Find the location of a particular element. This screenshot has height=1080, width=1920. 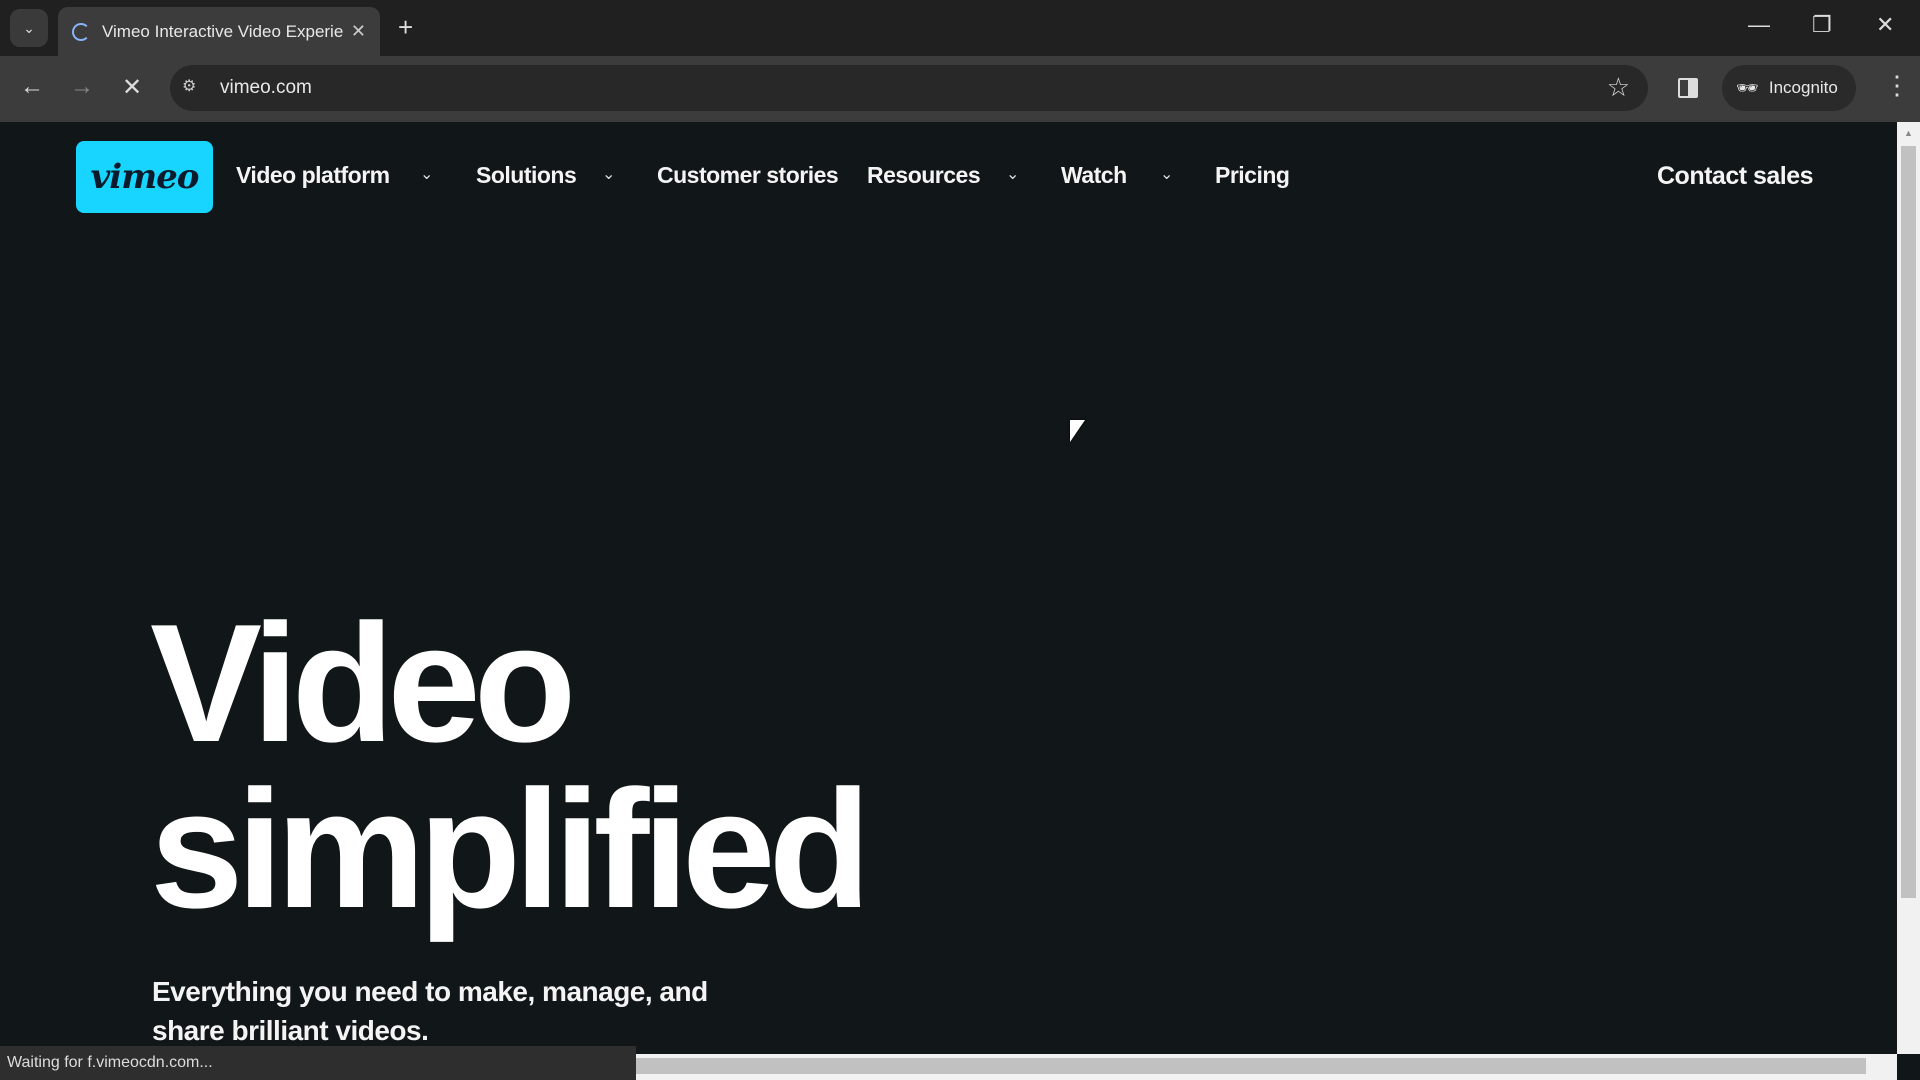

stop-loading-button: ✕ is located at coordinates (132, 87).